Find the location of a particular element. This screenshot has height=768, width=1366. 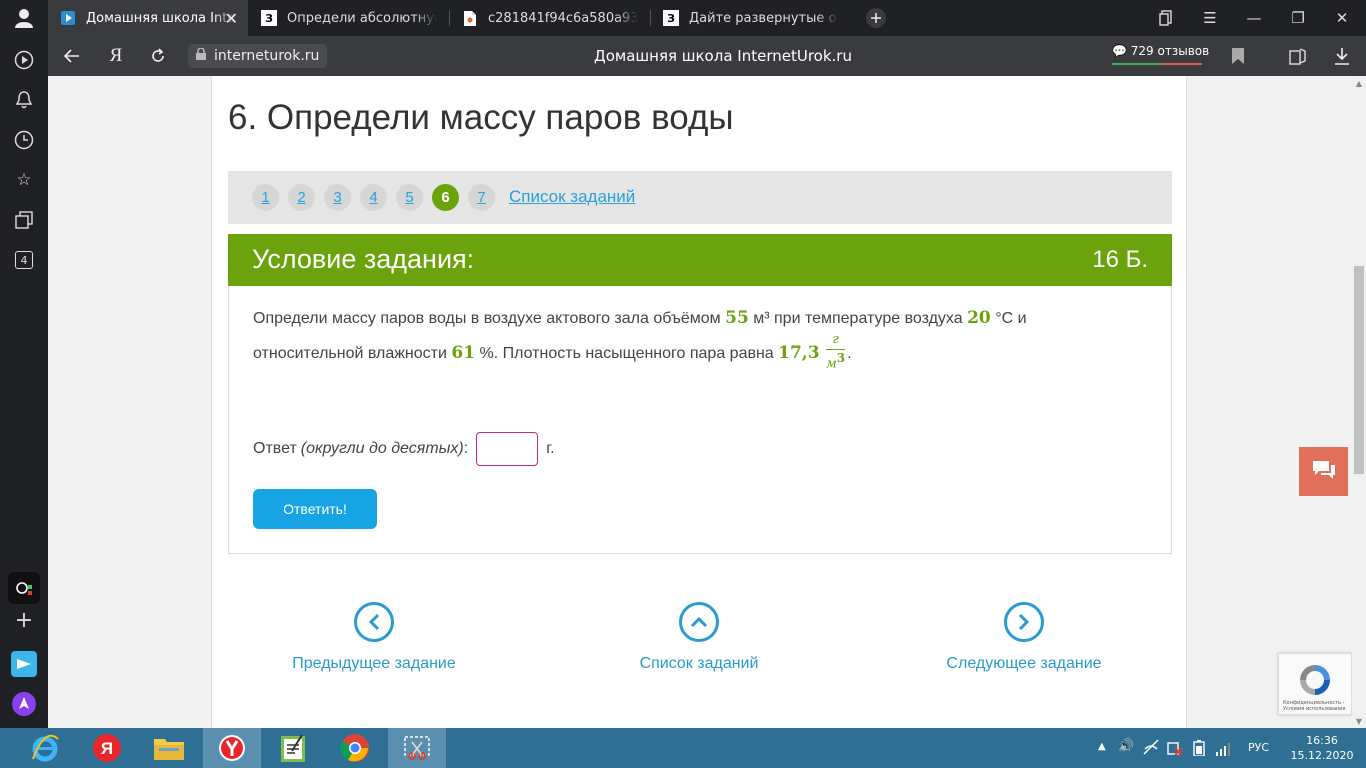

task-list-label: Список заданий is located at coordinates (699, 664).